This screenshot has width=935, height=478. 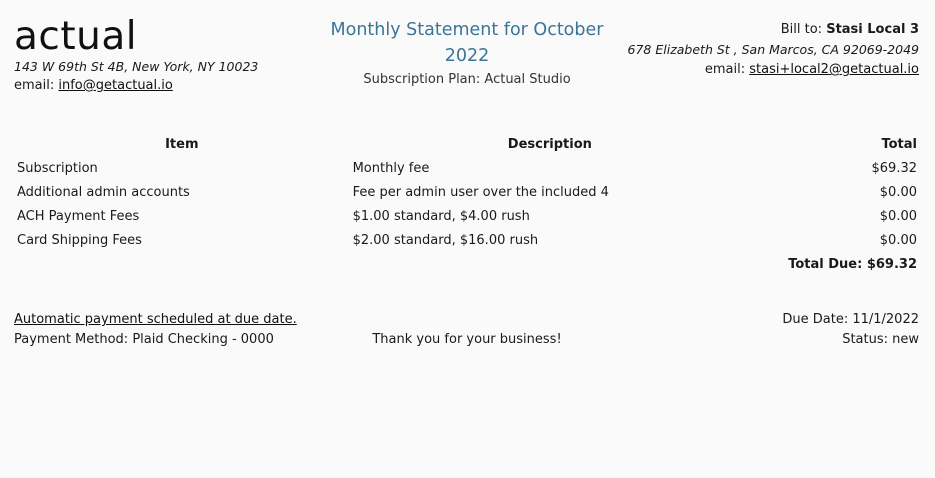 What do you see at coordinates (852, 264) in the screenshot?
I see `total-due: Total Due: $69.32` at bounding box center [852, 264].